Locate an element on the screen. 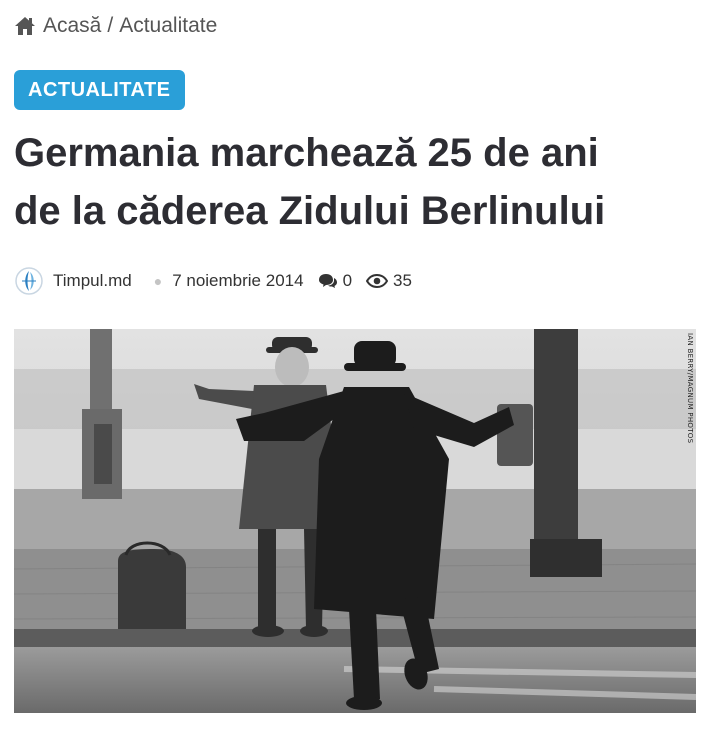 The width and height of the screenshot is (709, 737). breadcrumb-current-link: Actualitate is located at coordinates (168, 26).